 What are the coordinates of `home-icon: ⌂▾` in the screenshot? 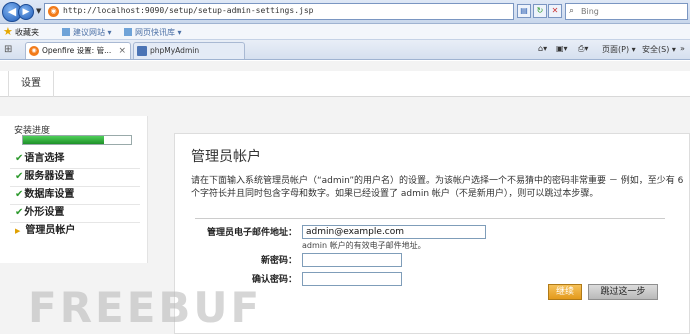 It's located at (542, 48).